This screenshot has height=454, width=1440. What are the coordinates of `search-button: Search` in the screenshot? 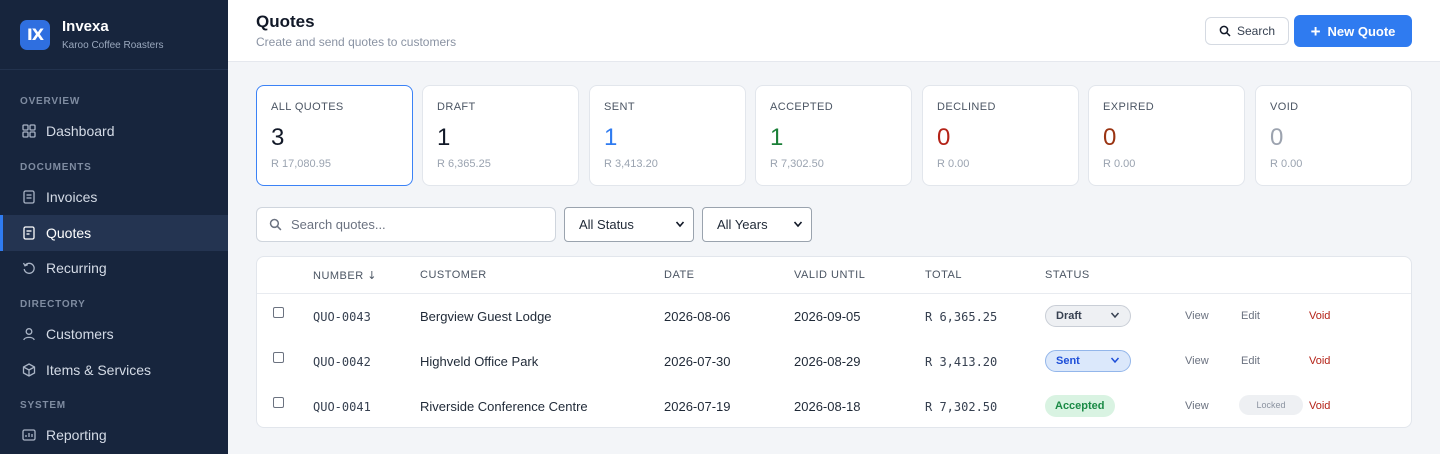 It's located at (1247, 31).